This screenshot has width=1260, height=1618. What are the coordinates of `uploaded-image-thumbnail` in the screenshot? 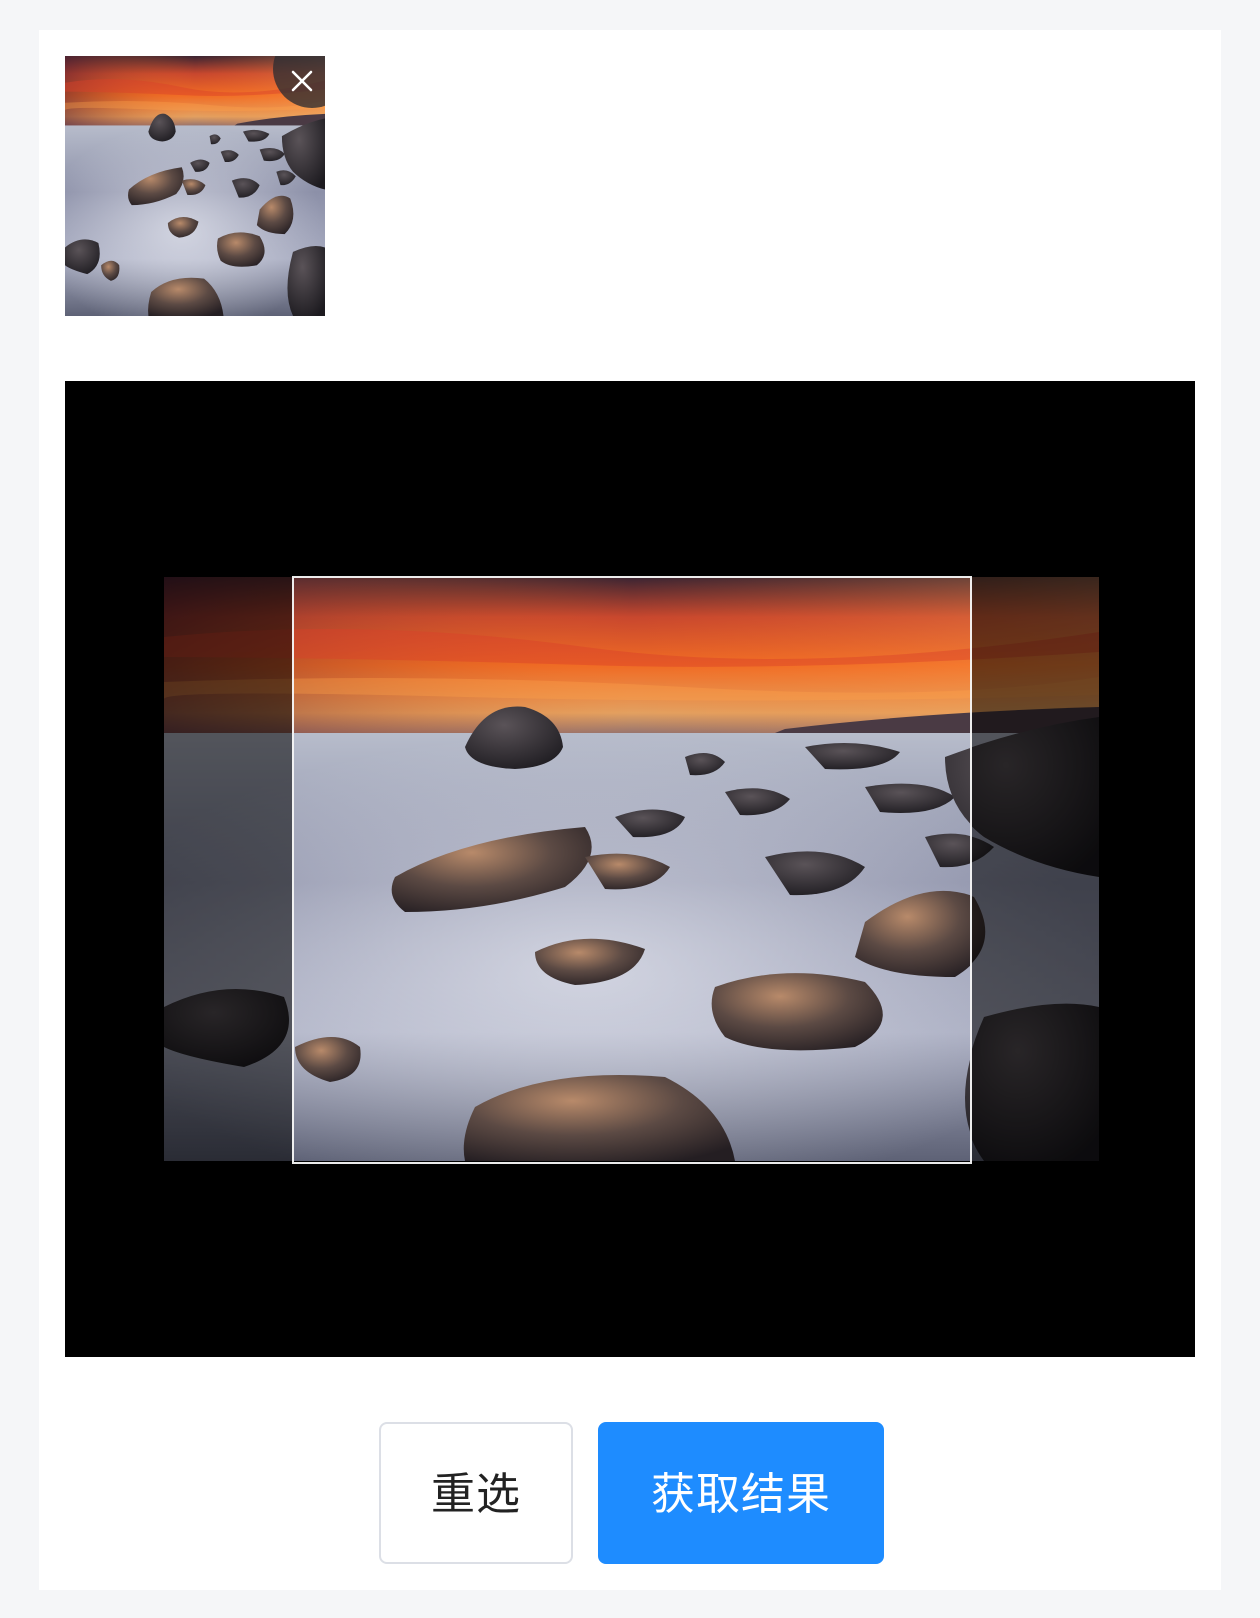 It's located at (195, 186).